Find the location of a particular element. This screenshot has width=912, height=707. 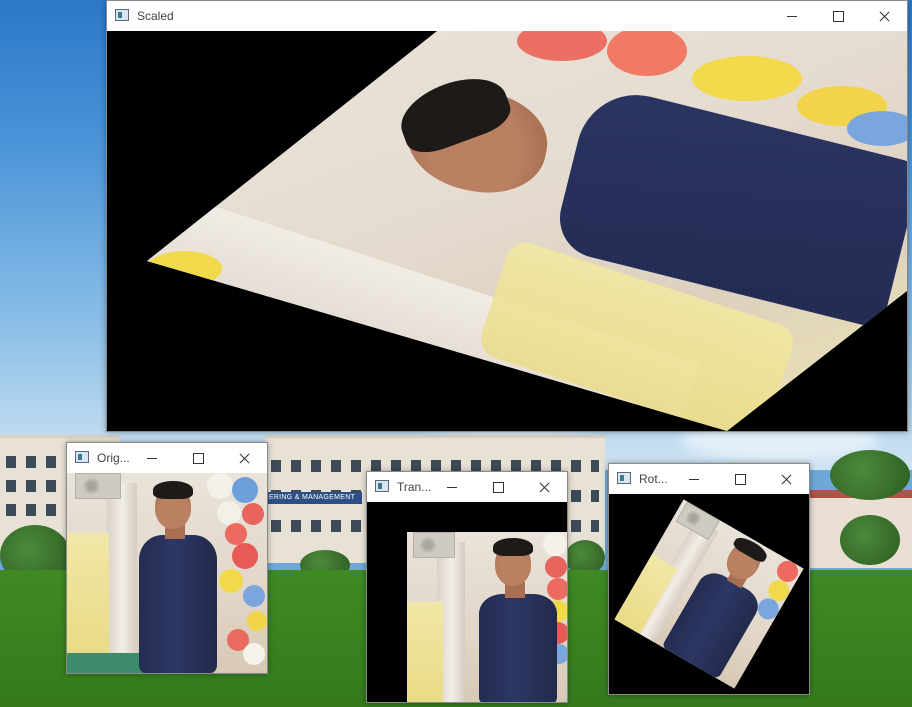

campus-sign: ERING & MANAGEMENT is located at coordinates (312, 498).